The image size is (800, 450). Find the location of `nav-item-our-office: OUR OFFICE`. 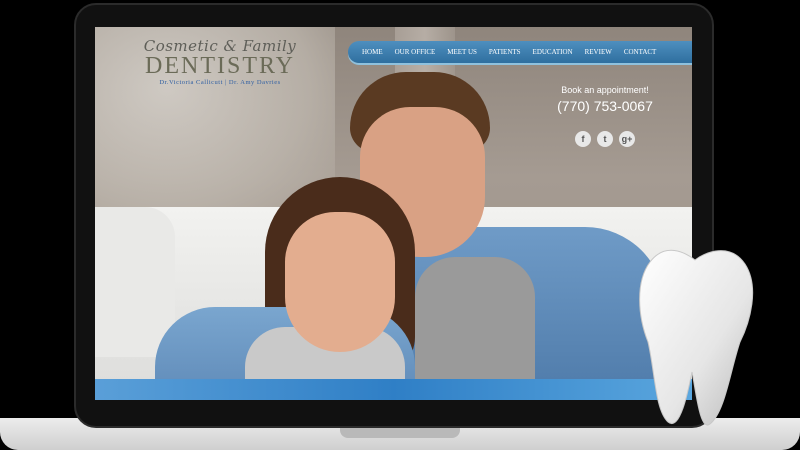

nav-item-our-office: OUR OFFICE is located at coordinates (415, 52).